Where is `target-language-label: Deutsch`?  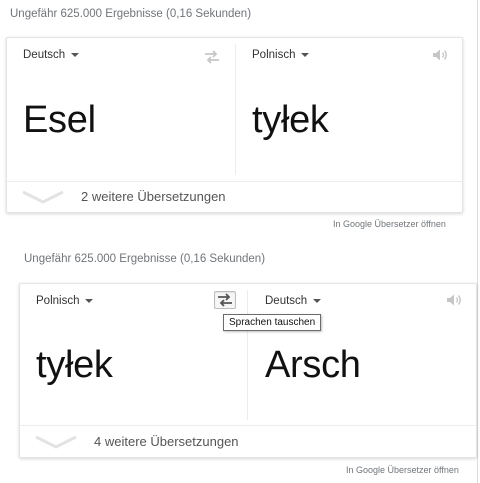
target-language-label: Deutsch is located at coordinates (286, 301).